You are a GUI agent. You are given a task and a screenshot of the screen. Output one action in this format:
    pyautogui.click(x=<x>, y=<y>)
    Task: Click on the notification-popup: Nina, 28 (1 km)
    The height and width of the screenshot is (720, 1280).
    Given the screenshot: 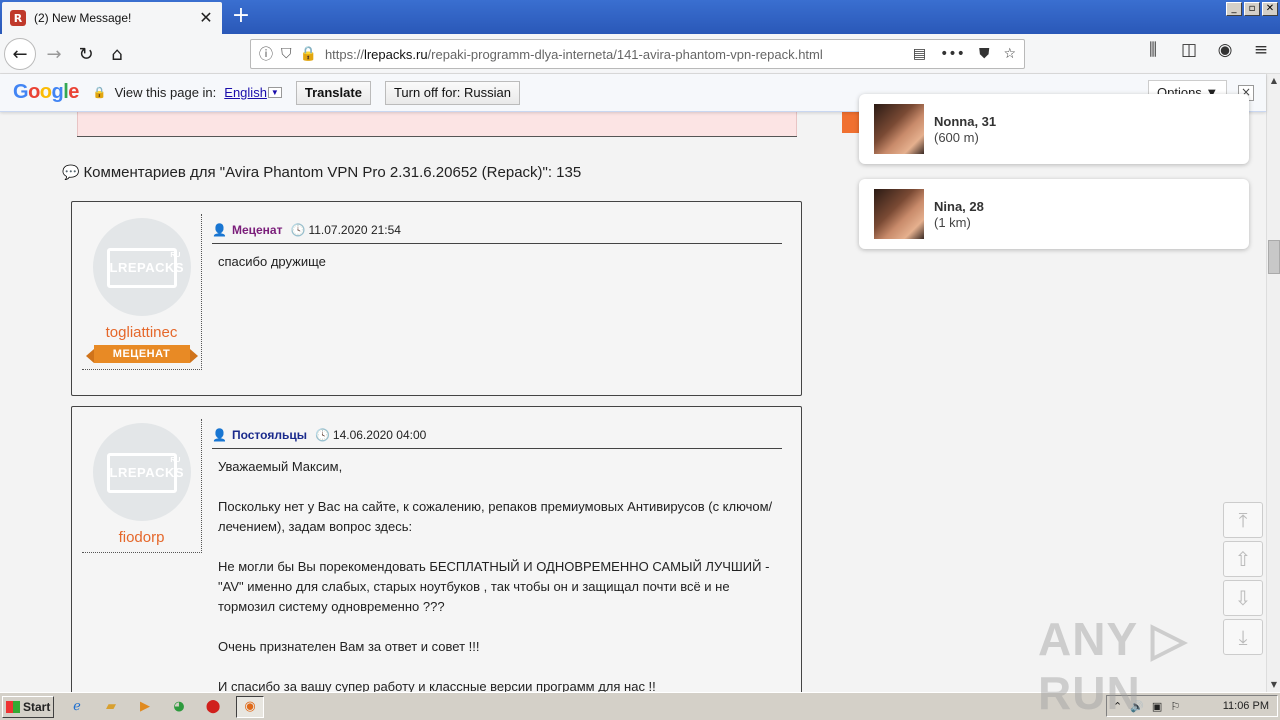 What is the action you would take?
    pyautogui.click(x=1054, y=214)
    